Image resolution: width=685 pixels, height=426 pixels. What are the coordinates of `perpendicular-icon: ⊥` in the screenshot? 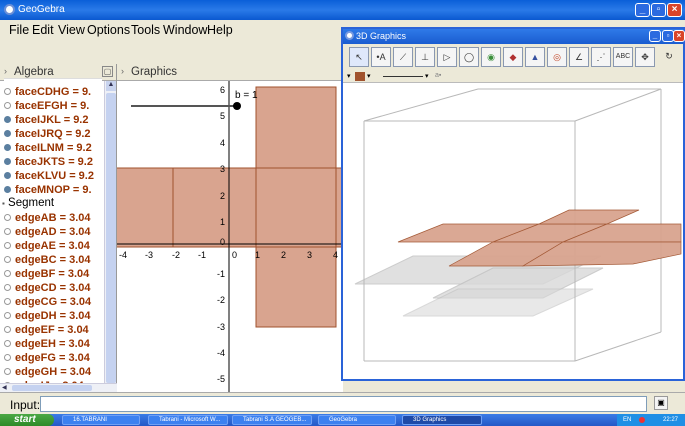 It's located at (425, 57).